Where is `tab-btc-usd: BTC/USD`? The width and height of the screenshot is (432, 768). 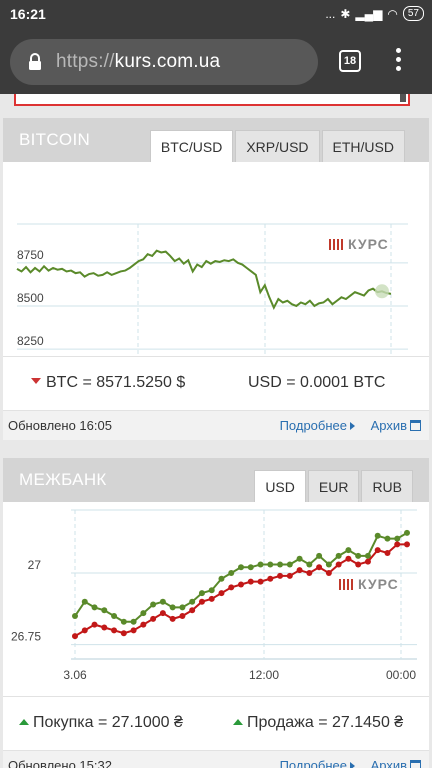 tab-btc-usd: BTC/USD is located at coordinates (191, 146).